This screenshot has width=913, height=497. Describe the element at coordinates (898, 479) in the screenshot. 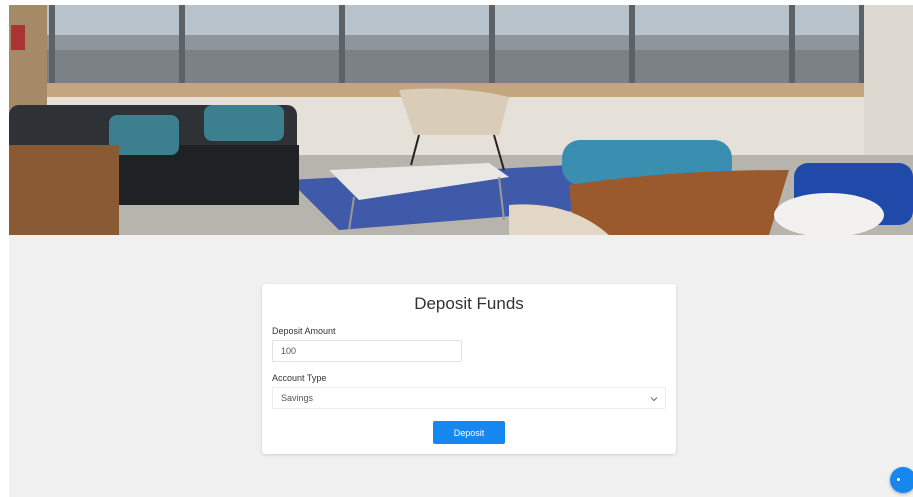

I see `chat-icon-dot` at that location.